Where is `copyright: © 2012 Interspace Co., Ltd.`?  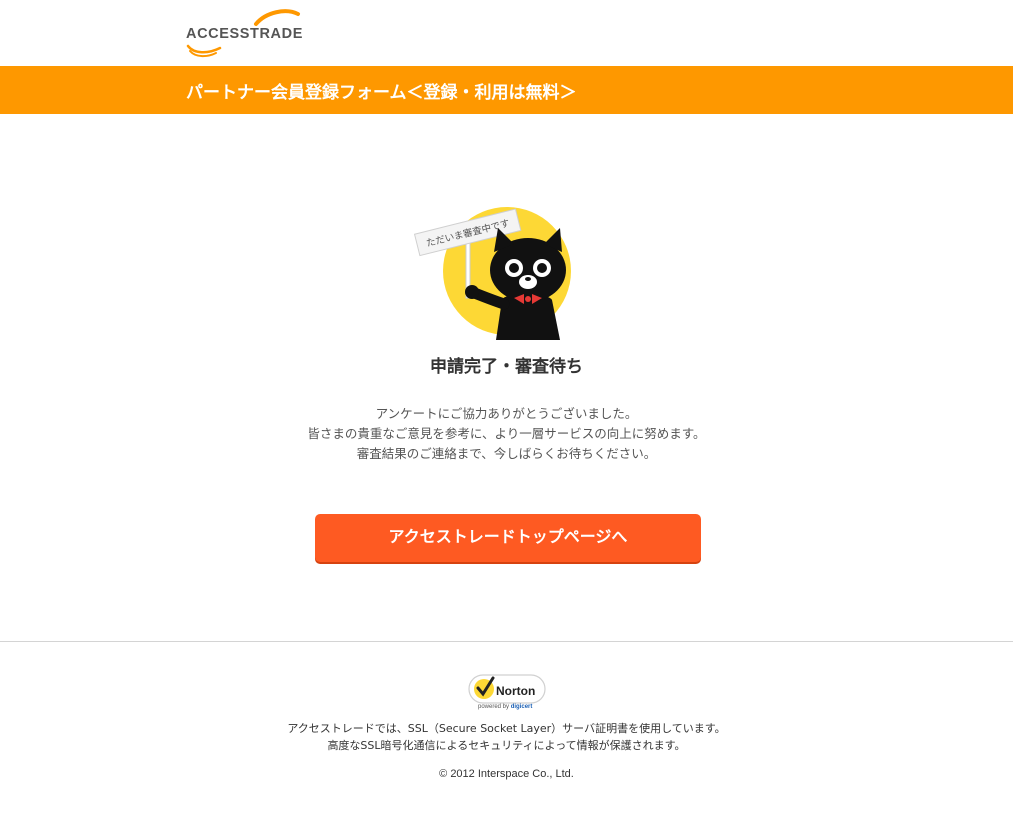 copyright: © 2012 Interspace Co., Ltd. is located at coordinates (506, 774).